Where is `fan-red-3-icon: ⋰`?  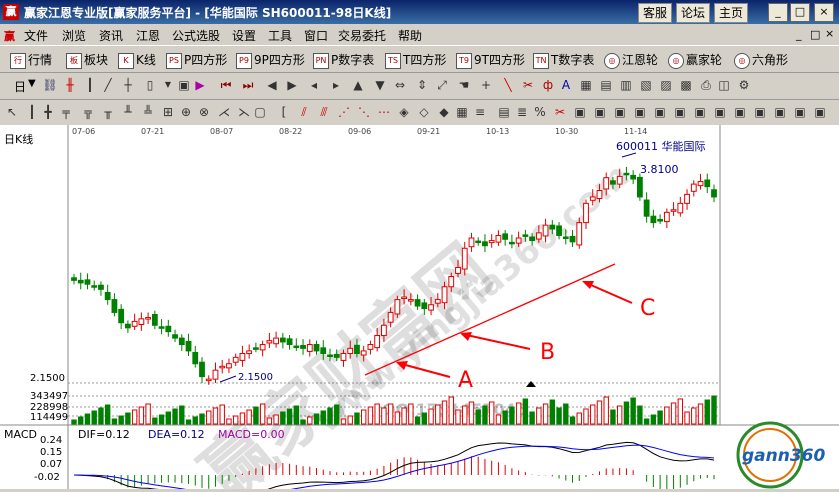 fan-red-3-icon: ⋰ is located at coordinates (344, 112).